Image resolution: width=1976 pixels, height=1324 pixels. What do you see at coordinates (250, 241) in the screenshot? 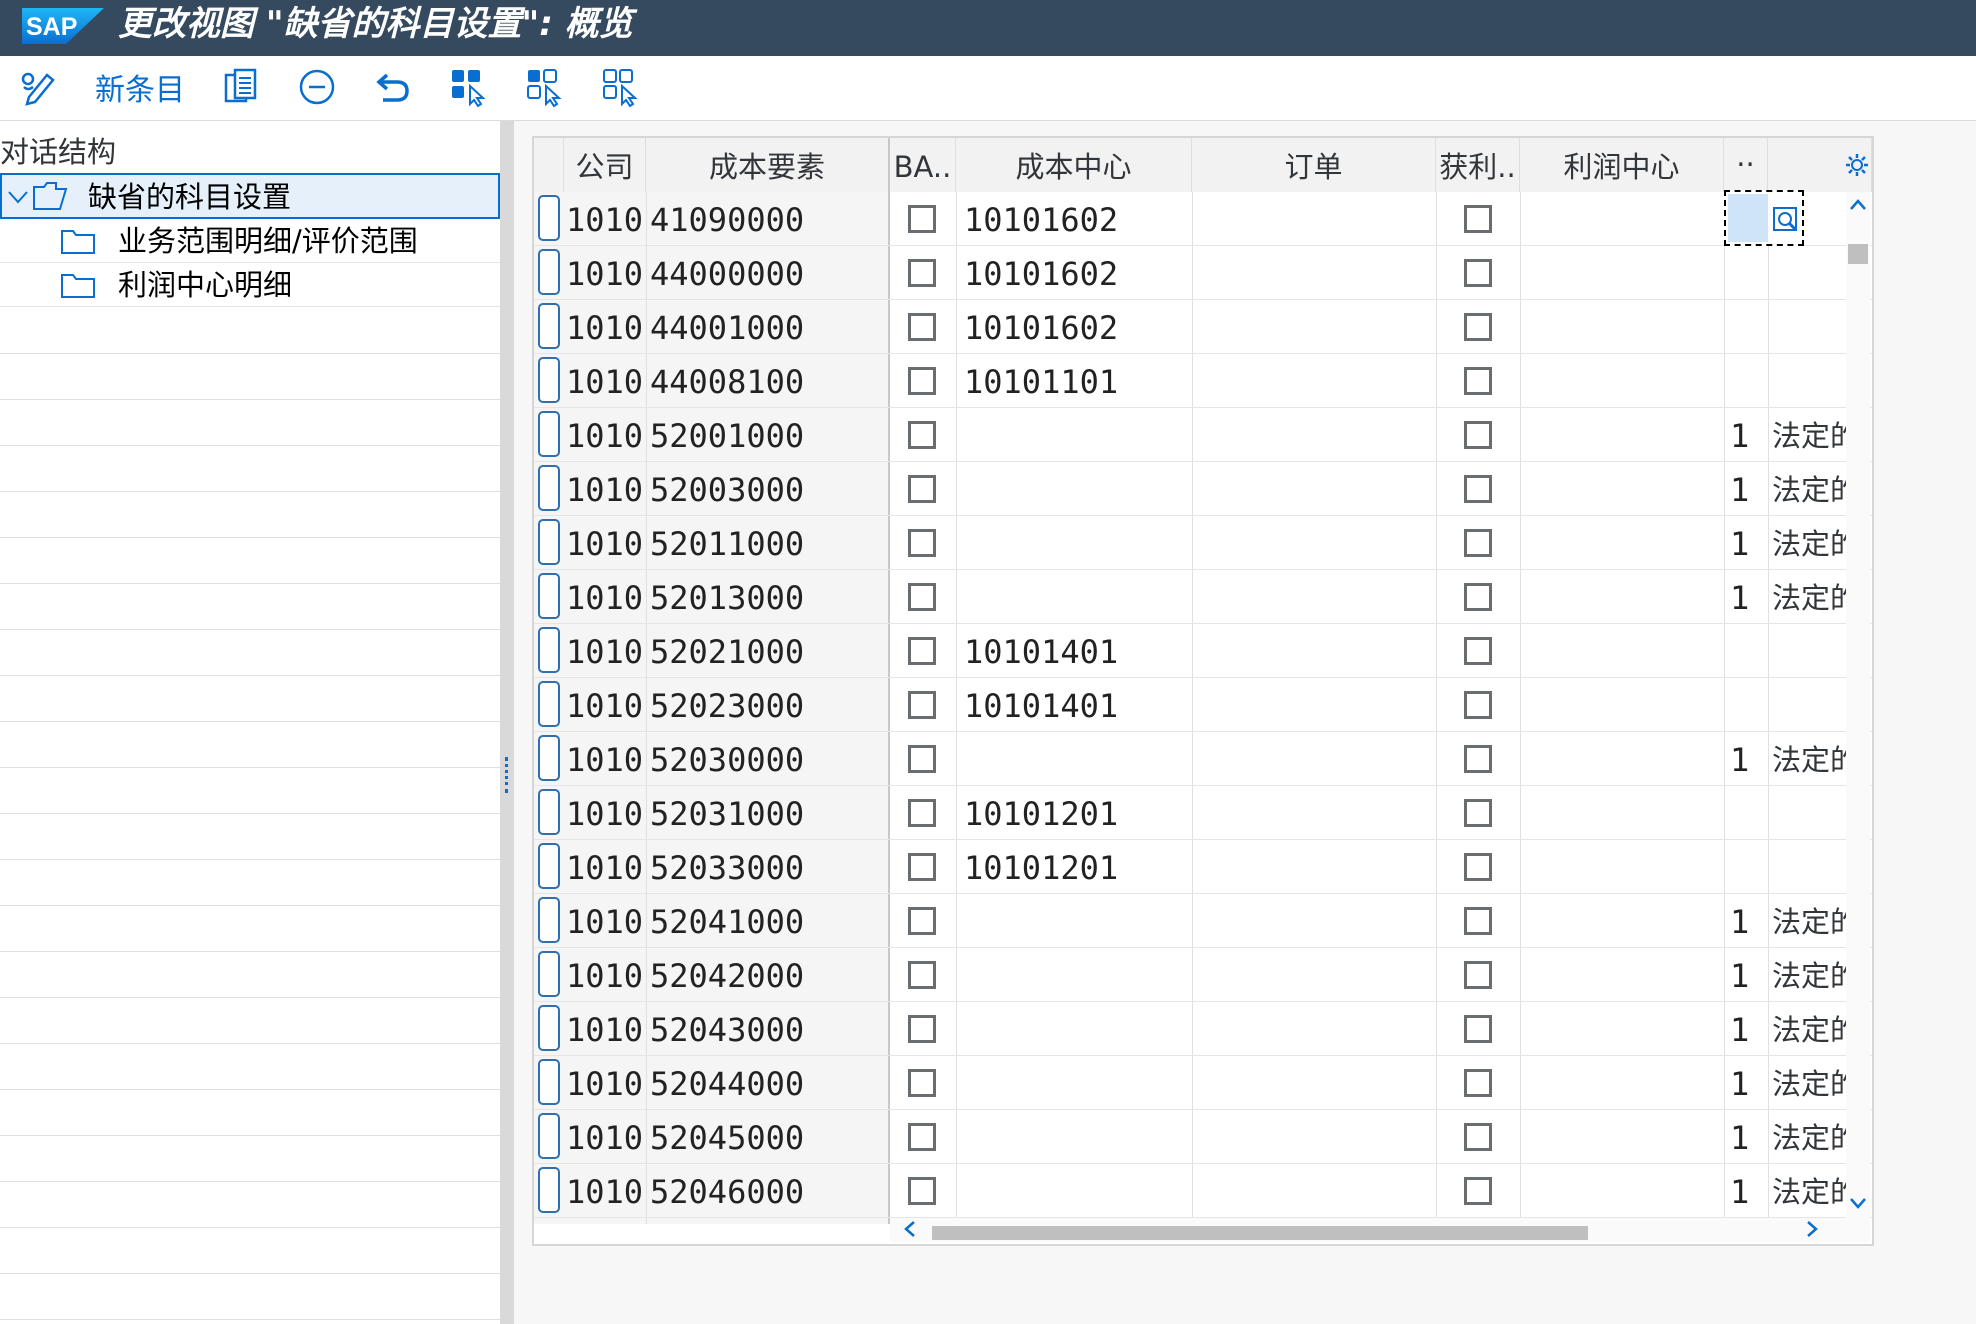
I see `tree-node-business-area-detail: 业务范围明细/评价范围` at bounding box center [250, 241].